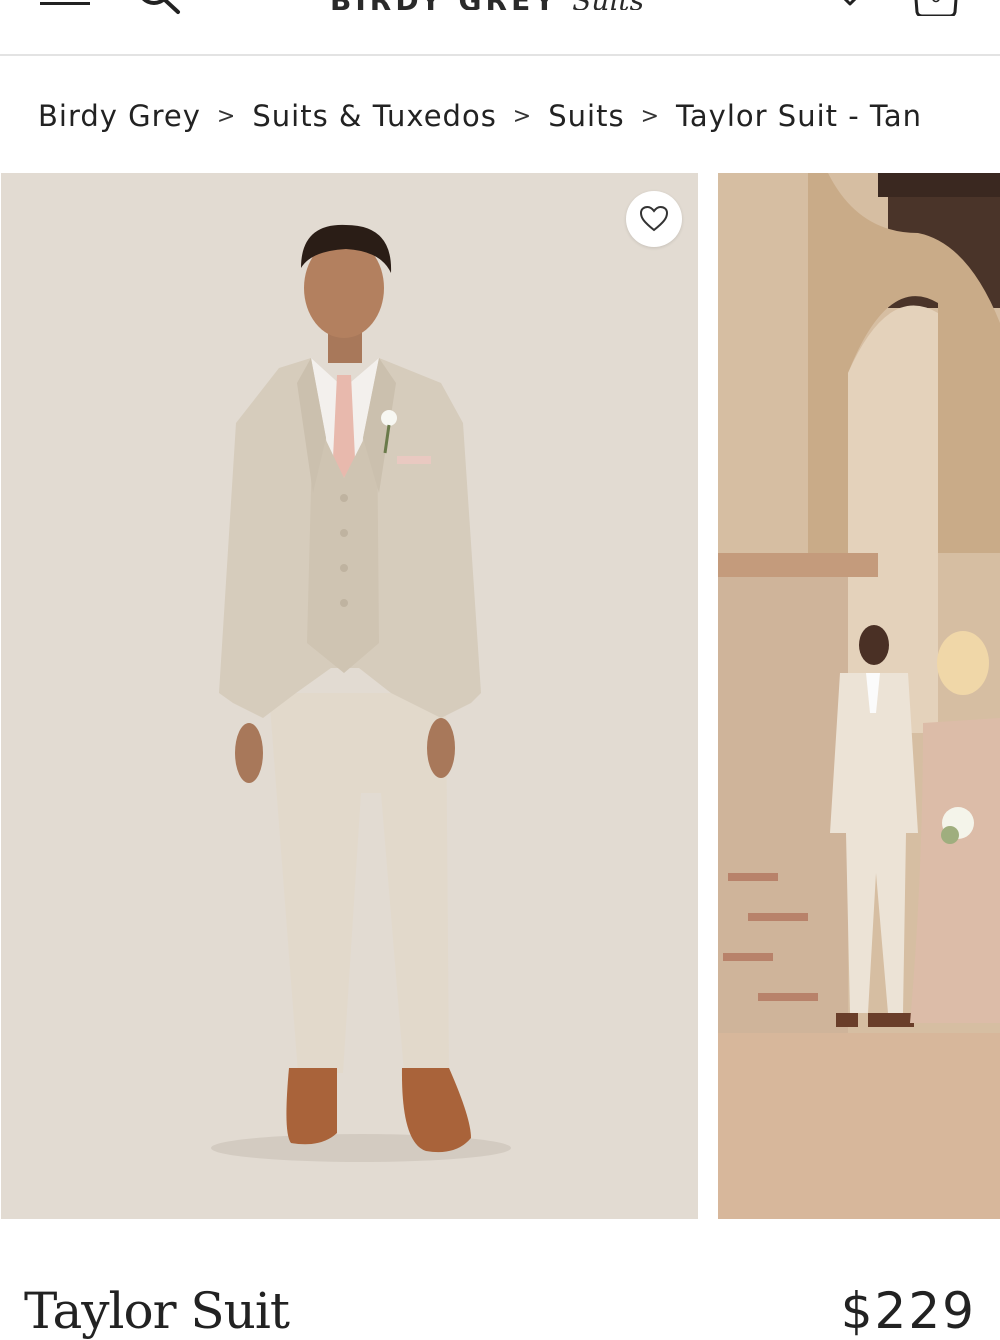 The width and height of the screenshot is (1000, 1340). What do you see at coordinates (65, 4) in the screenshot?
I see `hamburger-menu-icon` at bounding box center [65, 4].